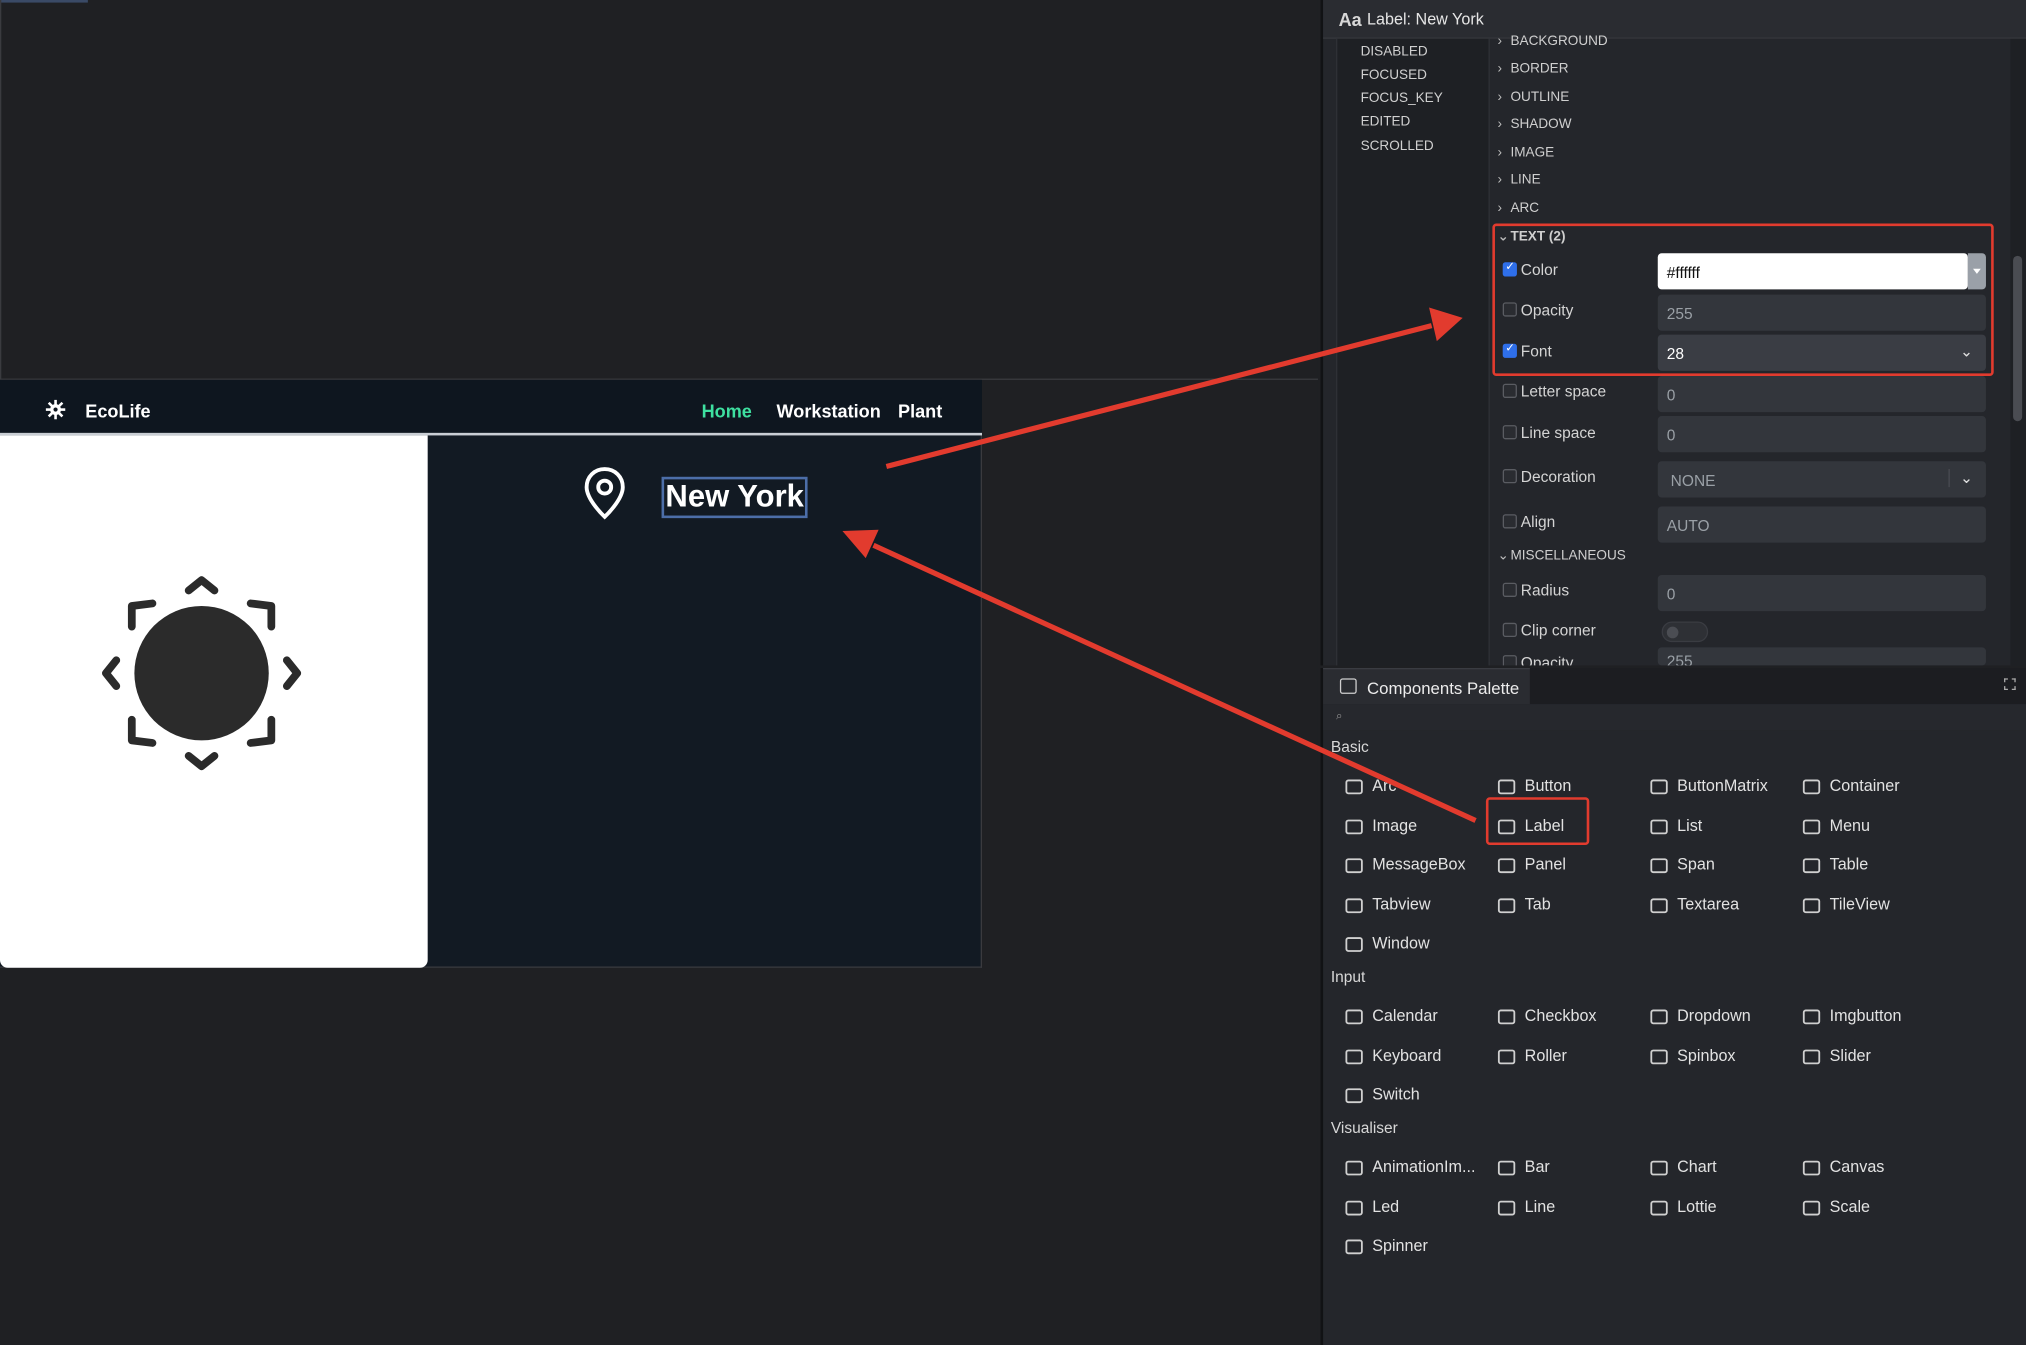  What do you see at coordinates (1976, 271) in the screenshot?
I see `color-dropdown-button` at bounding box center [1976, 271].